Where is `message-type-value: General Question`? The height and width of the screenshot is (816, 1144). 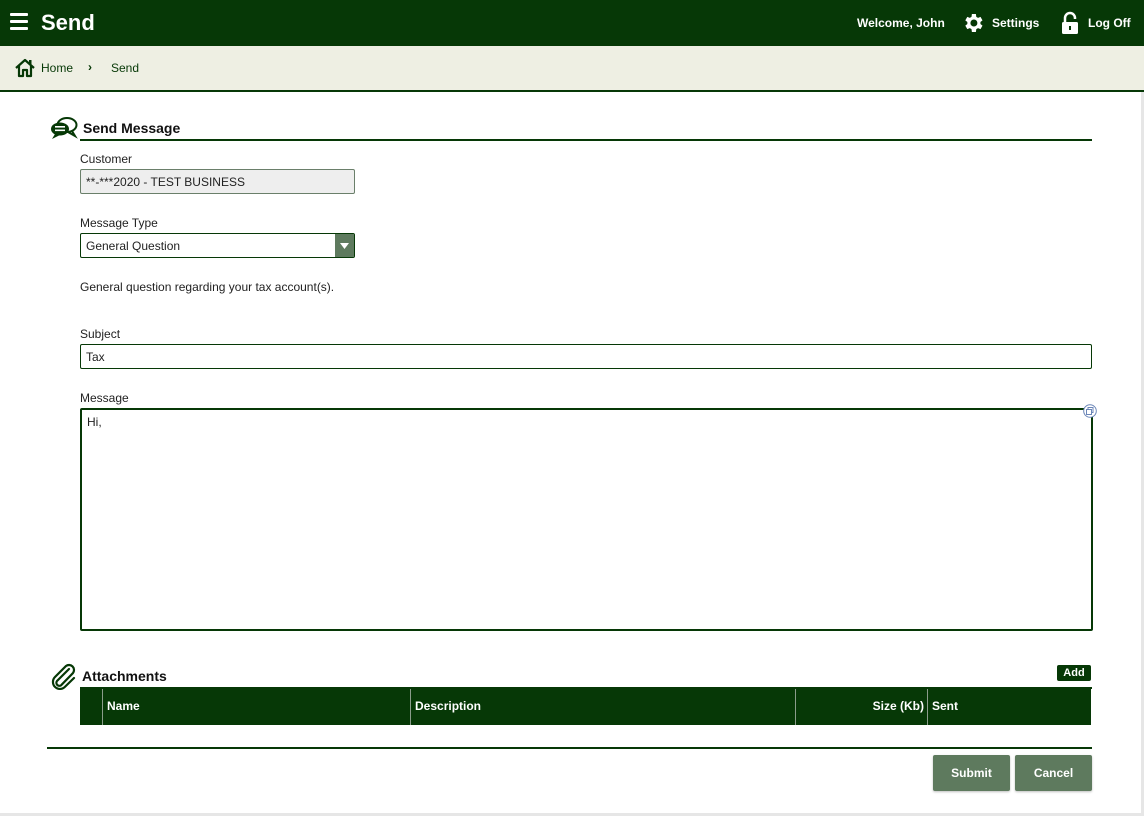
message-type-value: General Question is located at coordinates (133, 246).